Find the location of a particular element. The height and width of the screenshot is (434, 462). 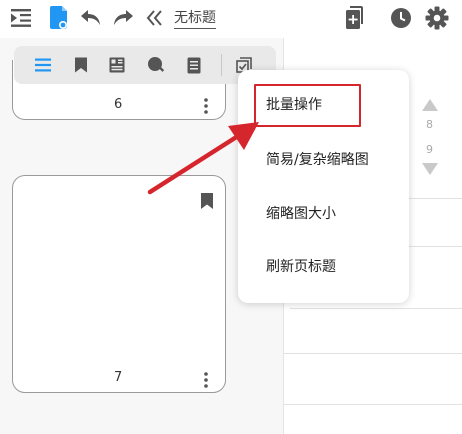

menu-item-thumbnail-size: 缩略图大小 is located at coordinates (301, 214).